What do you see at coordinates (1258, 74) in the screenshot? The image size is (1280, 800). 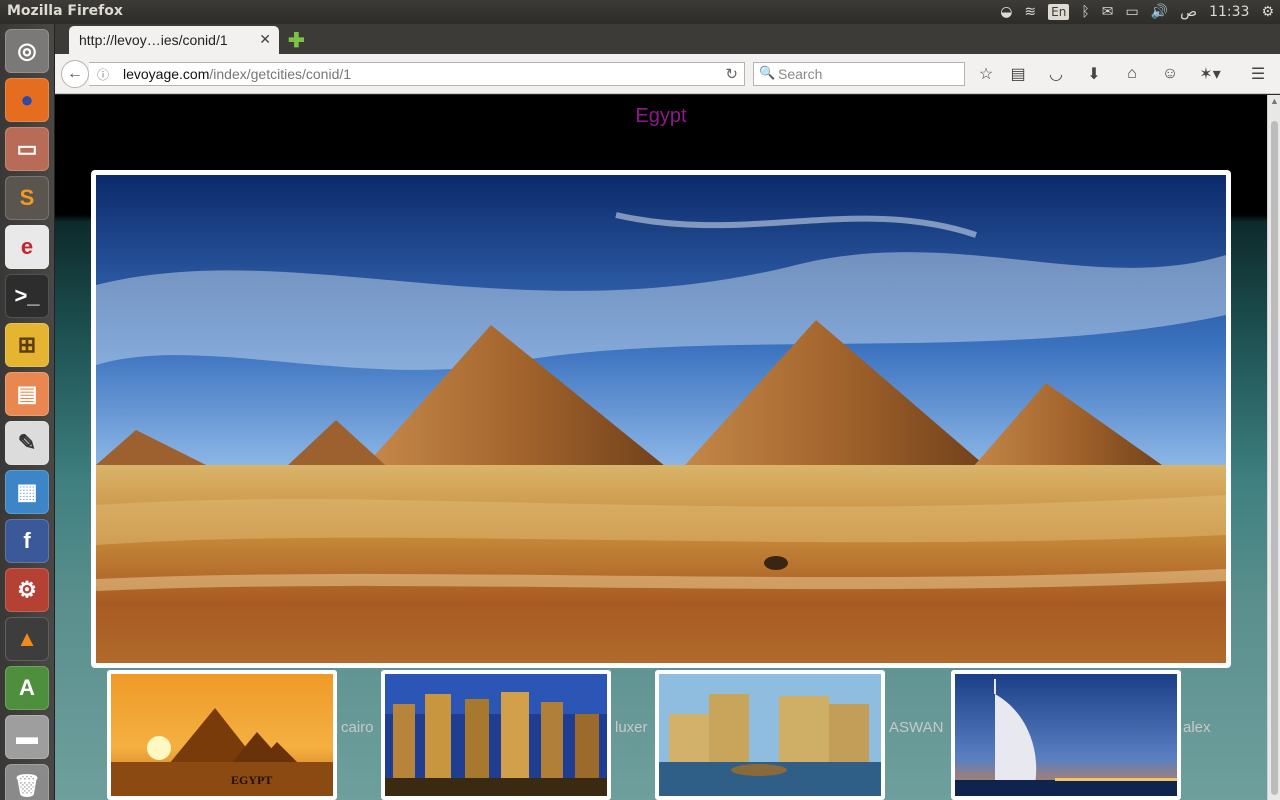 I see `menu-hamburger-icon: ☰` at bounding box center [1258, 74].